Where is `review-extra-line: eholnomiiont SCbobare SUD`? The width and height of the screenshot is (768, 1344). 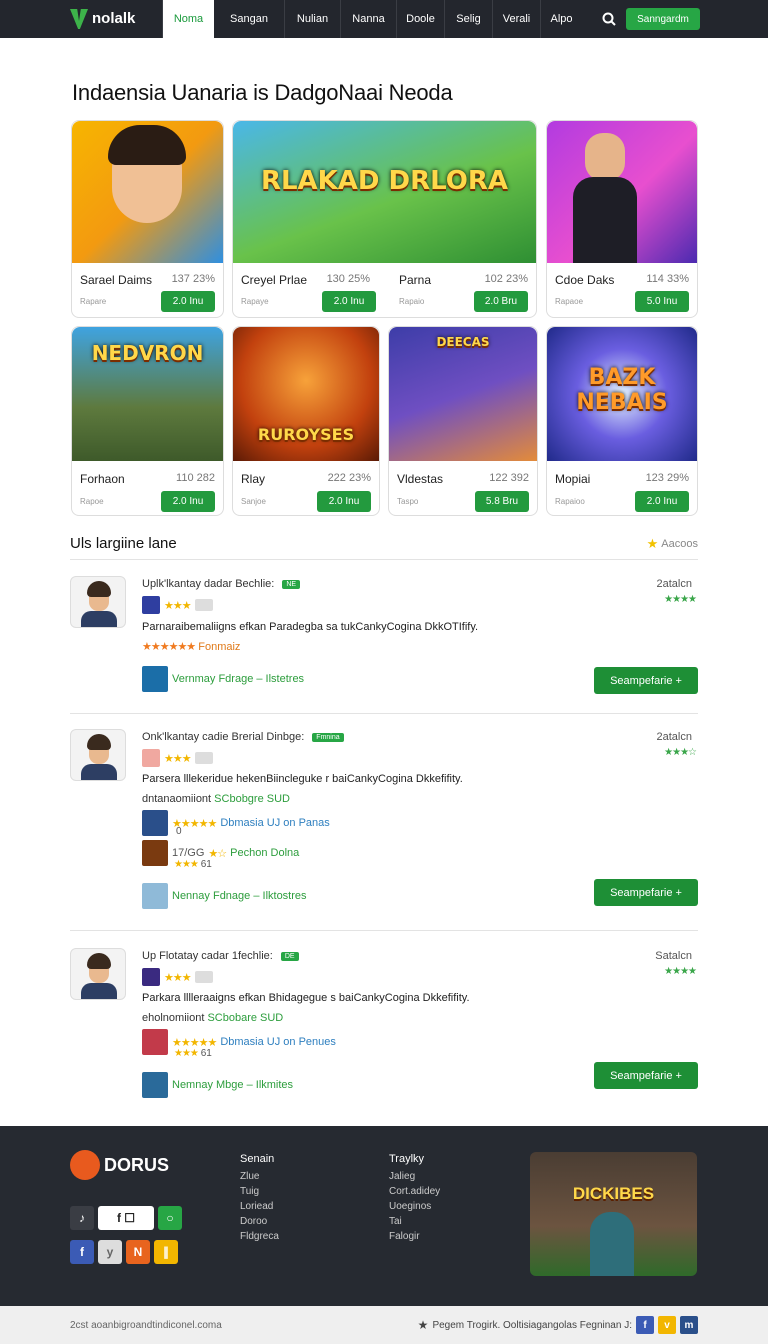
review-extra-line: eholnomiiont SCbobare SUD is located at coordinates (212, 1018).